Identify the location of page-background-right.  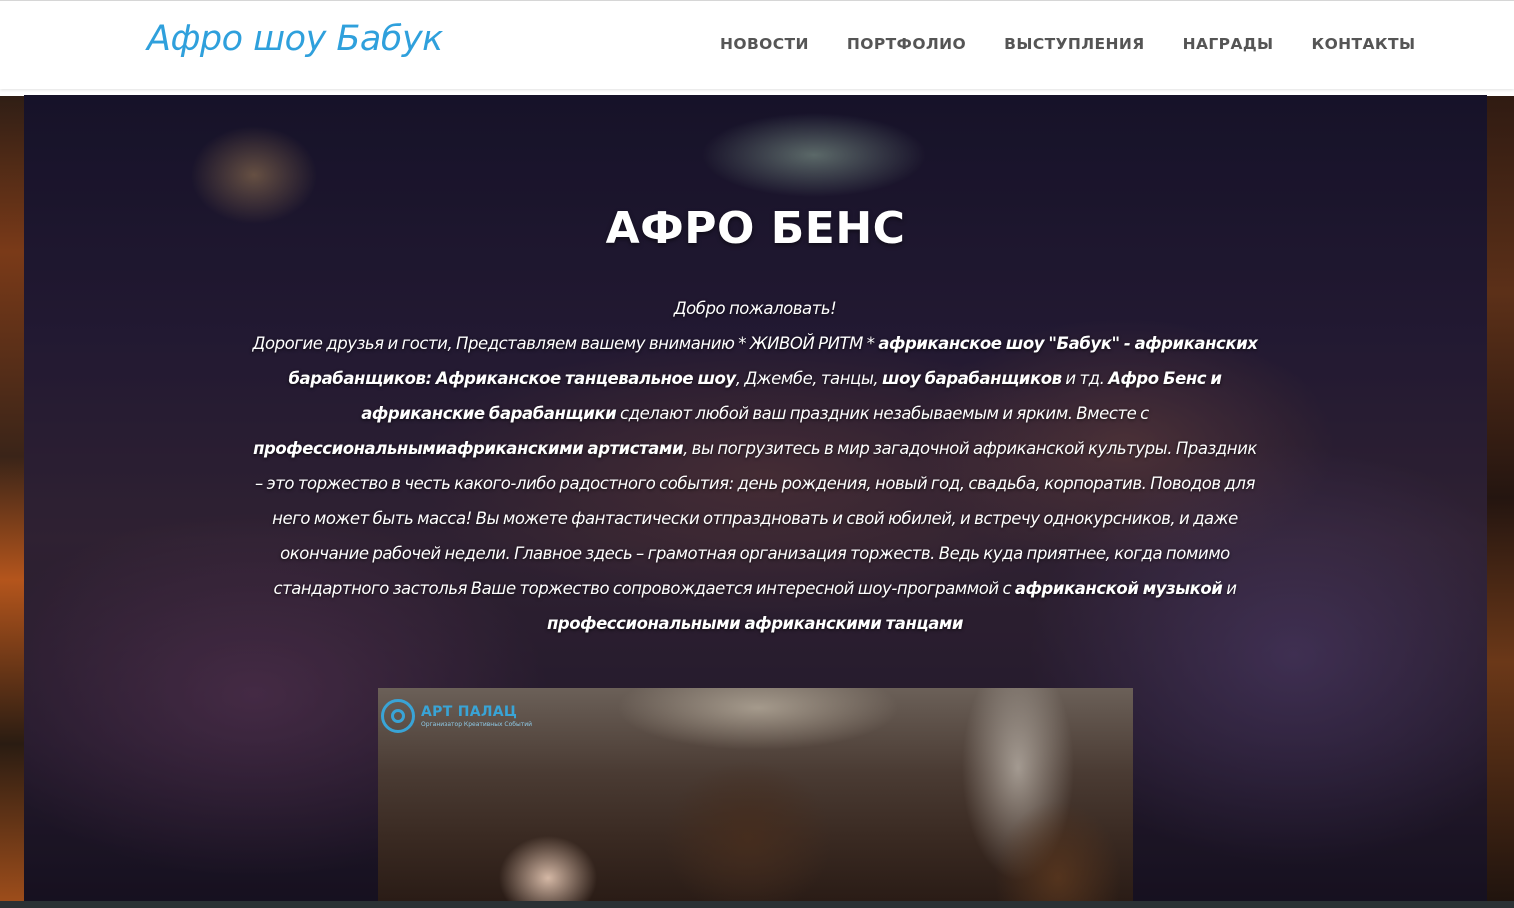
(1500, 498).